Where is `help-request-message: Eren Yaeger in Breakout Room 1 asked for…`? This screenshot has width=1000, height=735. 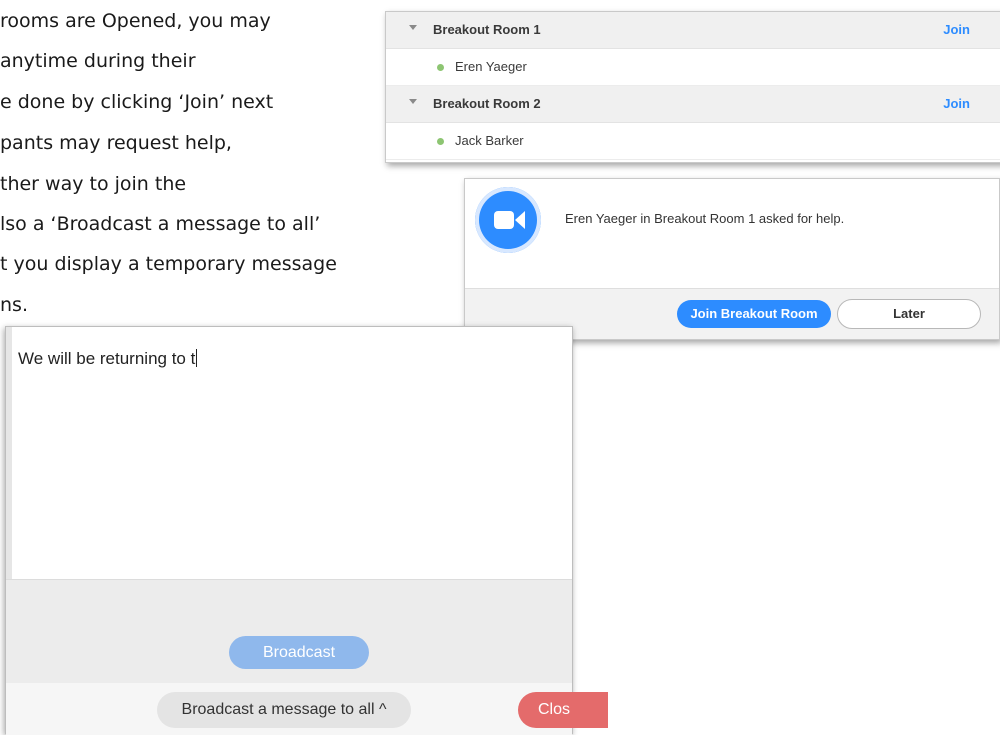
help-request-message: Eren Yaeger in Breakout Room 1 asked for… is located at coordinates (705, 218).